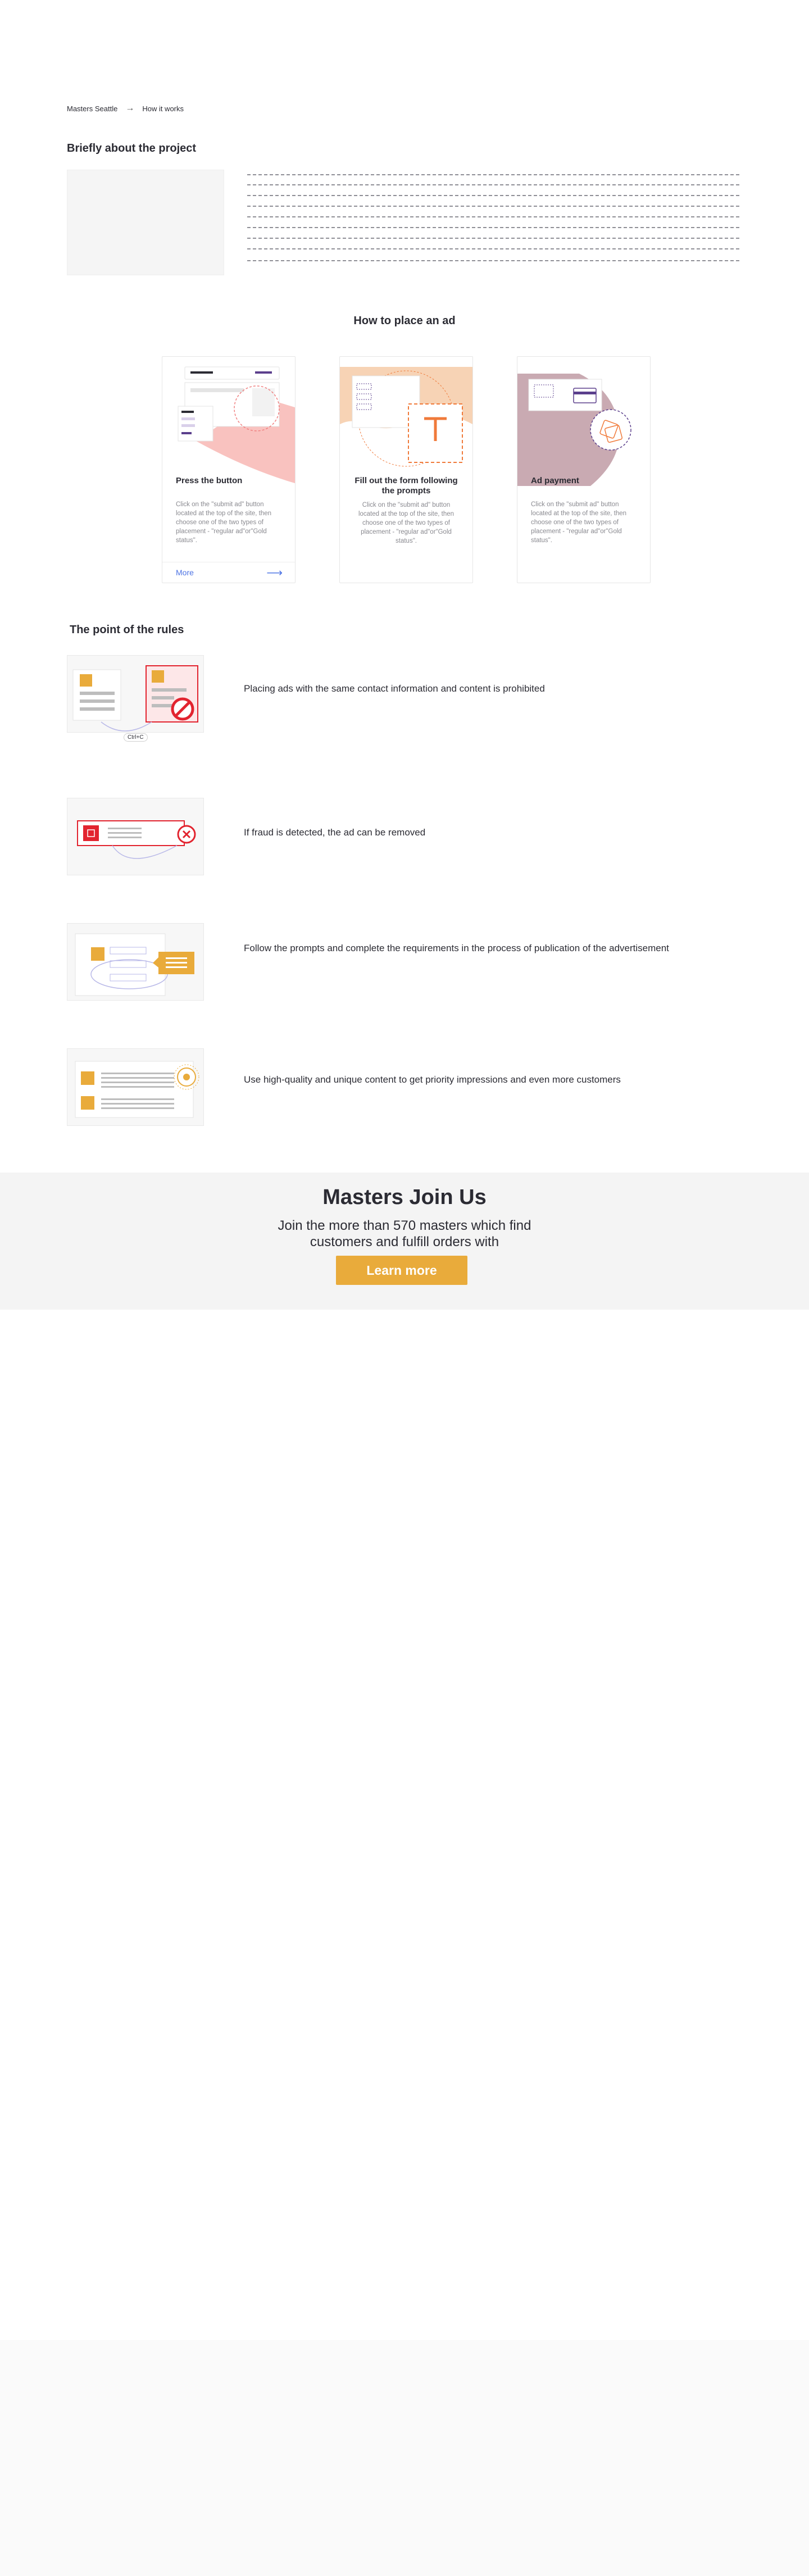 The height and width of the screenshot is (2576, 809). What do you see at coordinates (135, 836) in the screenshot?
I see `rule-illustration-fraud` at bounding box center [135, 836].